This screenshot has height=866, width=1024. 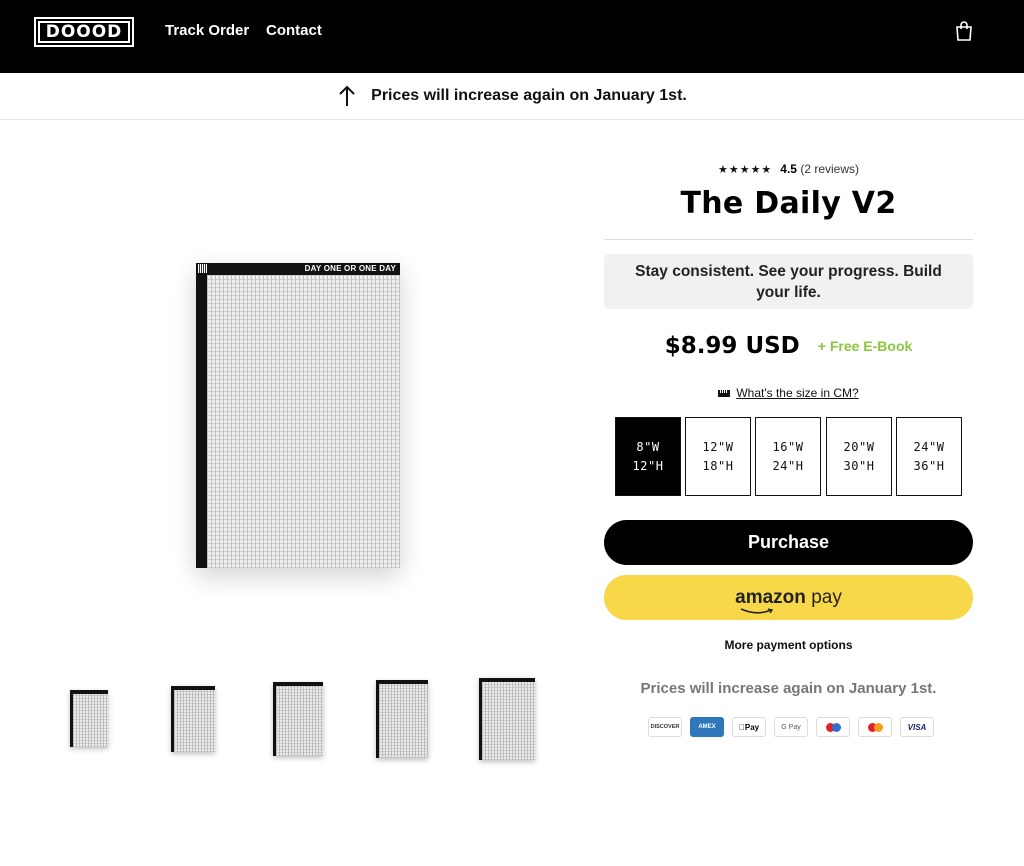 I want to click on apple-pay-icon: Pay, so click(x=749, y=727).